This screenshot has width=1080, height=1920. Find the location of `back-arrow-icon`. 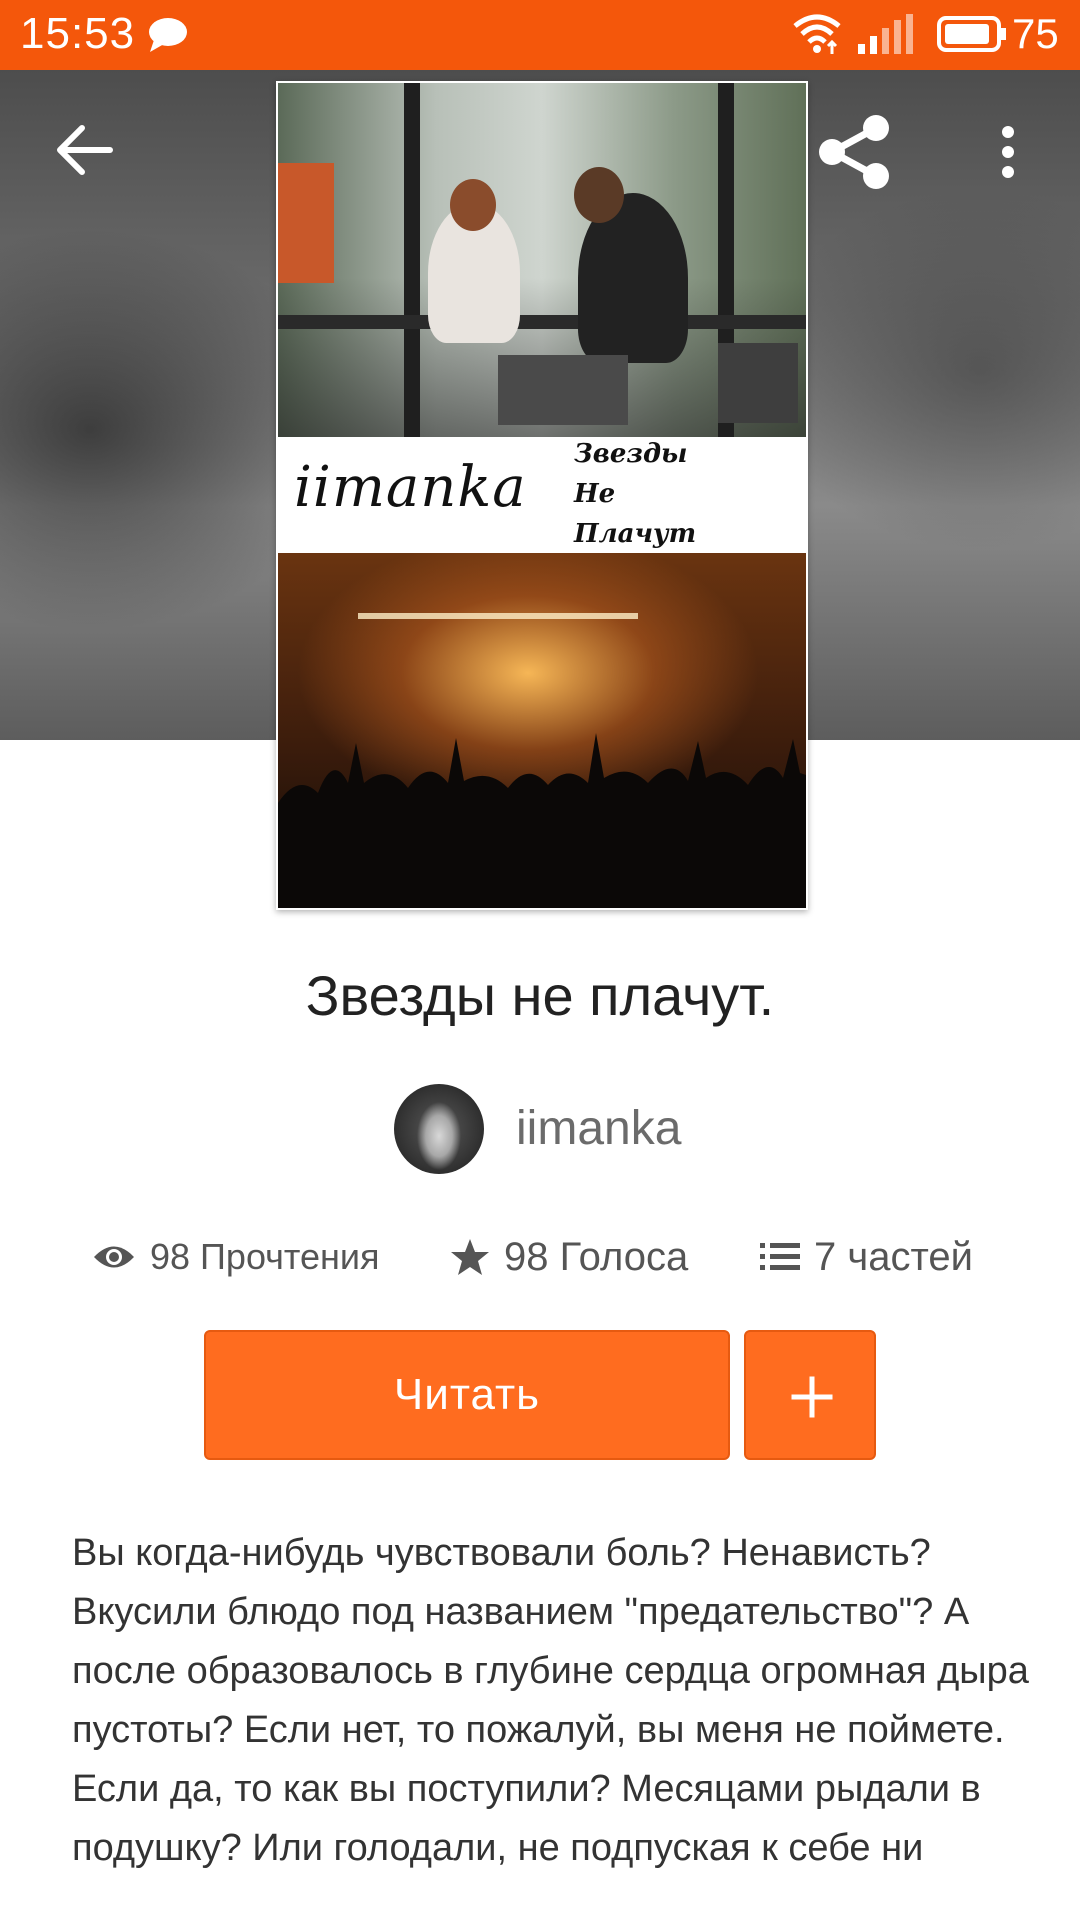

back-arrow-icon is located at coordinates (84, 150).